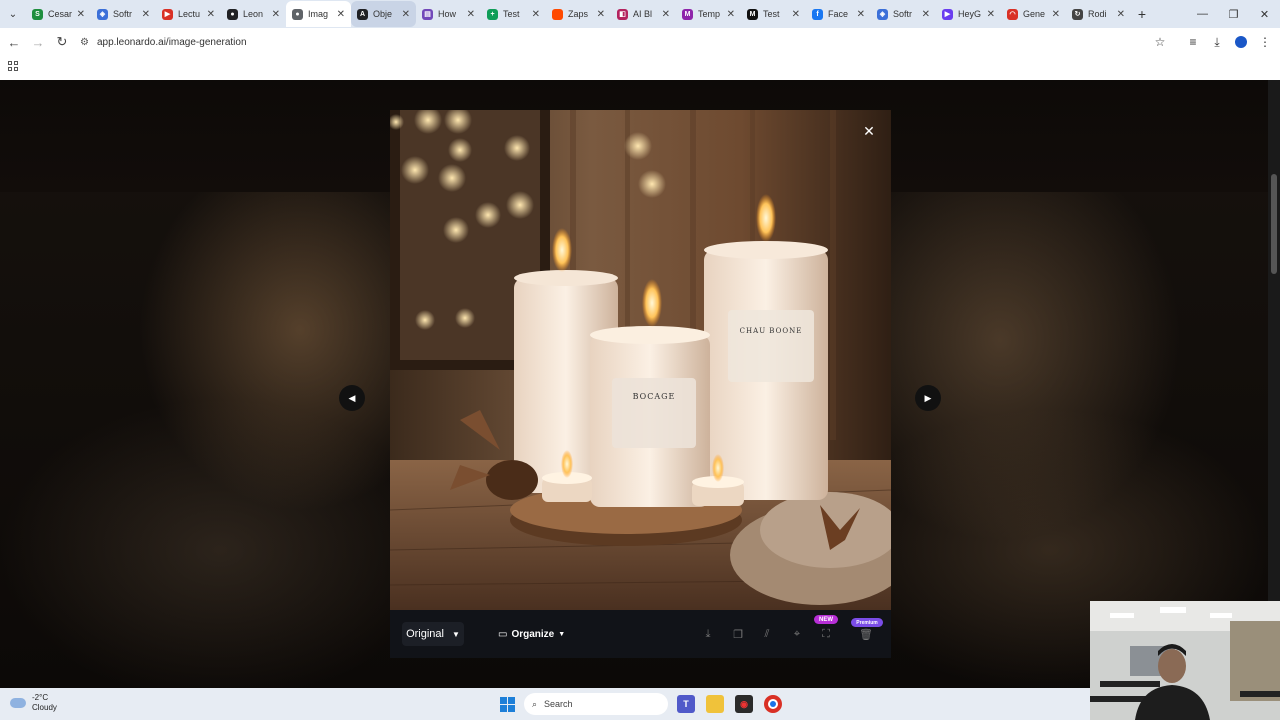 This screenshot has height=720, width=1280. What do you see at coordinates (535, 703) in the screenshot?
I see `search-icon: ⌕` at bounding box center [535, 703].